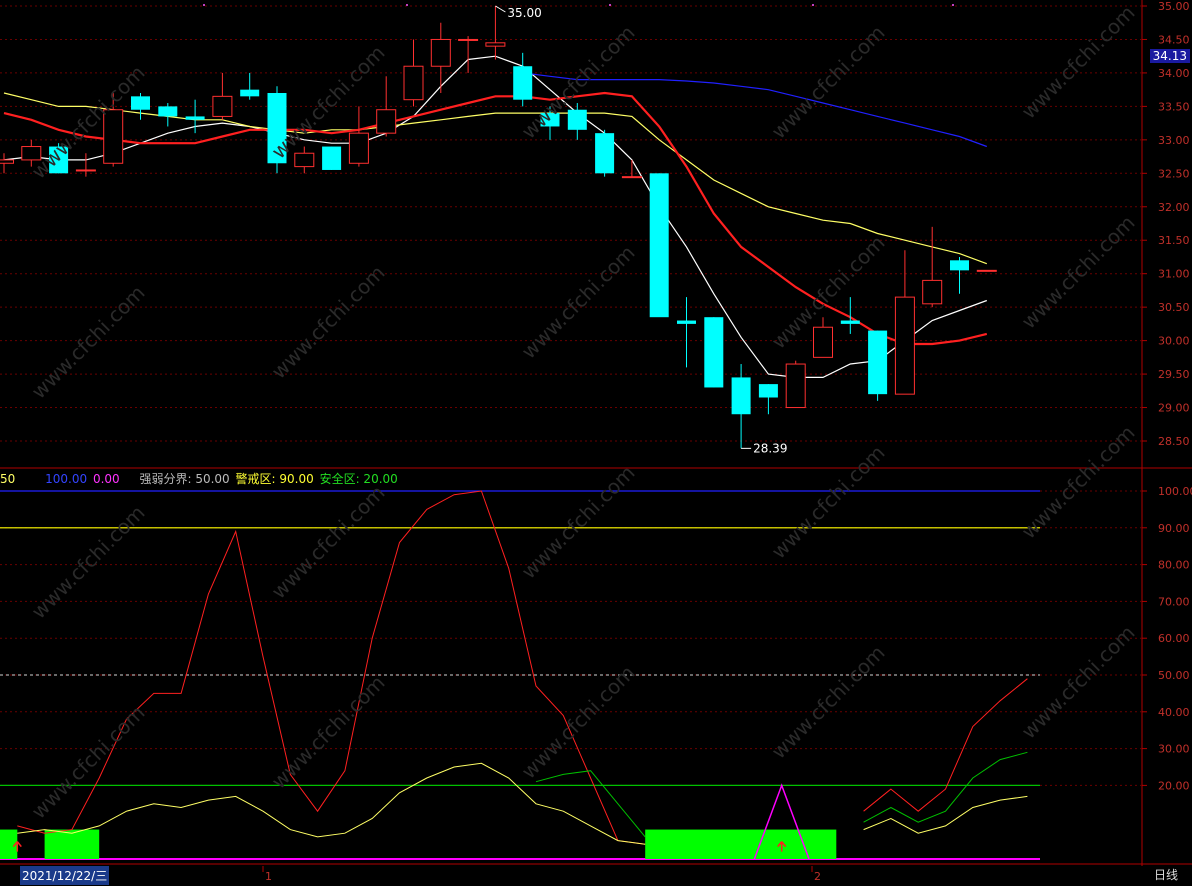 Image resolution: width=1192 pixels, height=886 pixels. Describe the element at coordinates (1174, 601) in the screenshot. I see `ind-tick-label: 70.00` at that location.